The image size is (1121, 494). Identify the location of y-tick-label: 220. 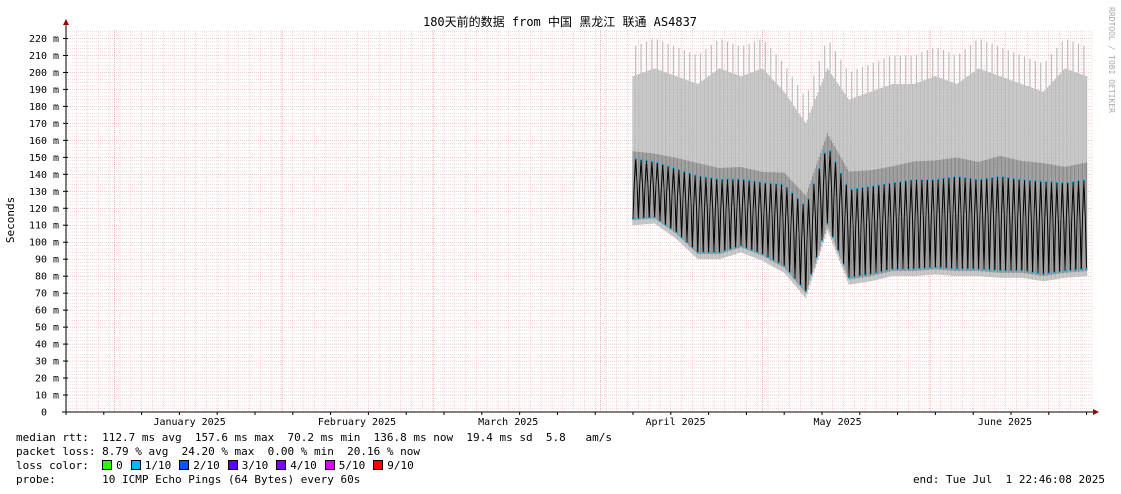
(38, 39).